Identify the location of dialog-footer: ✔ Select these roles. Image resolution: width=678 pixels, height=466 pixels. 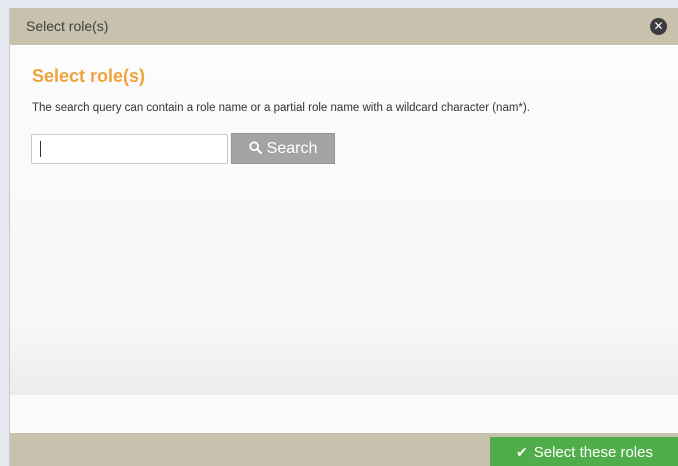
(344, 449).